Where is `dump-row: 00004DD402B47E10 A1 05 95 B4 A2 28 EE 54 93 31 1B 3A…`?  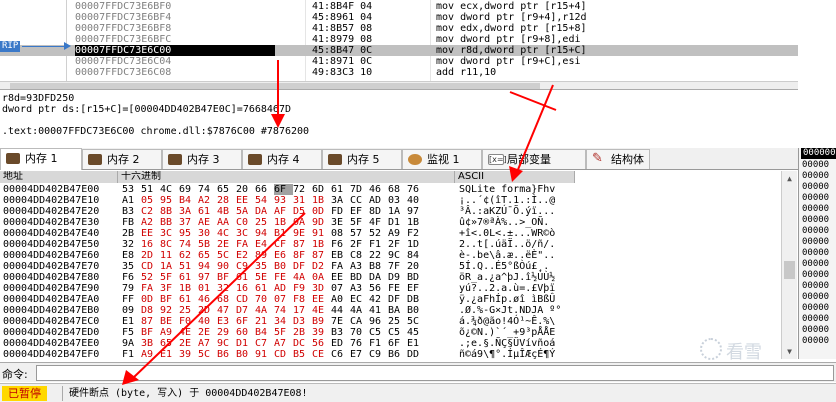
dump-row: 00004DD402B47E10 A1 05 95 B4 A2 28 EE 54 93 31 1B 3A… is located at coordinates (398, 200).